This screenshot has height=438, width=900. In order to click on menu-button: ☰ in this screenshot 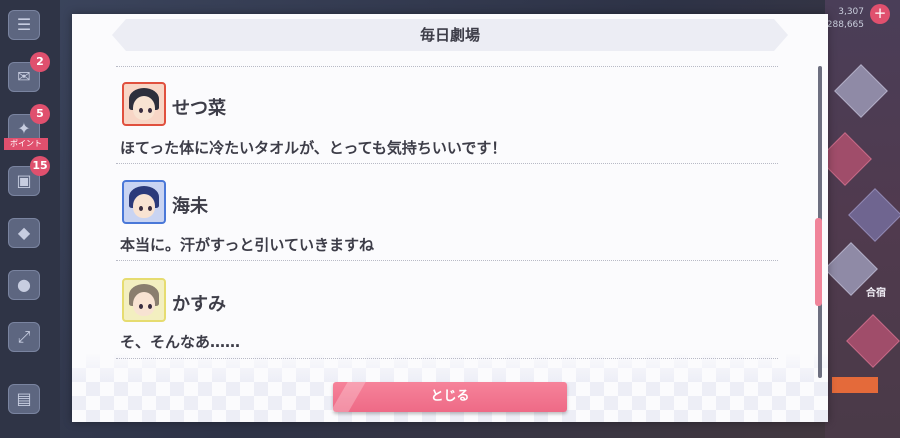, I will do `click(24, 25)`.